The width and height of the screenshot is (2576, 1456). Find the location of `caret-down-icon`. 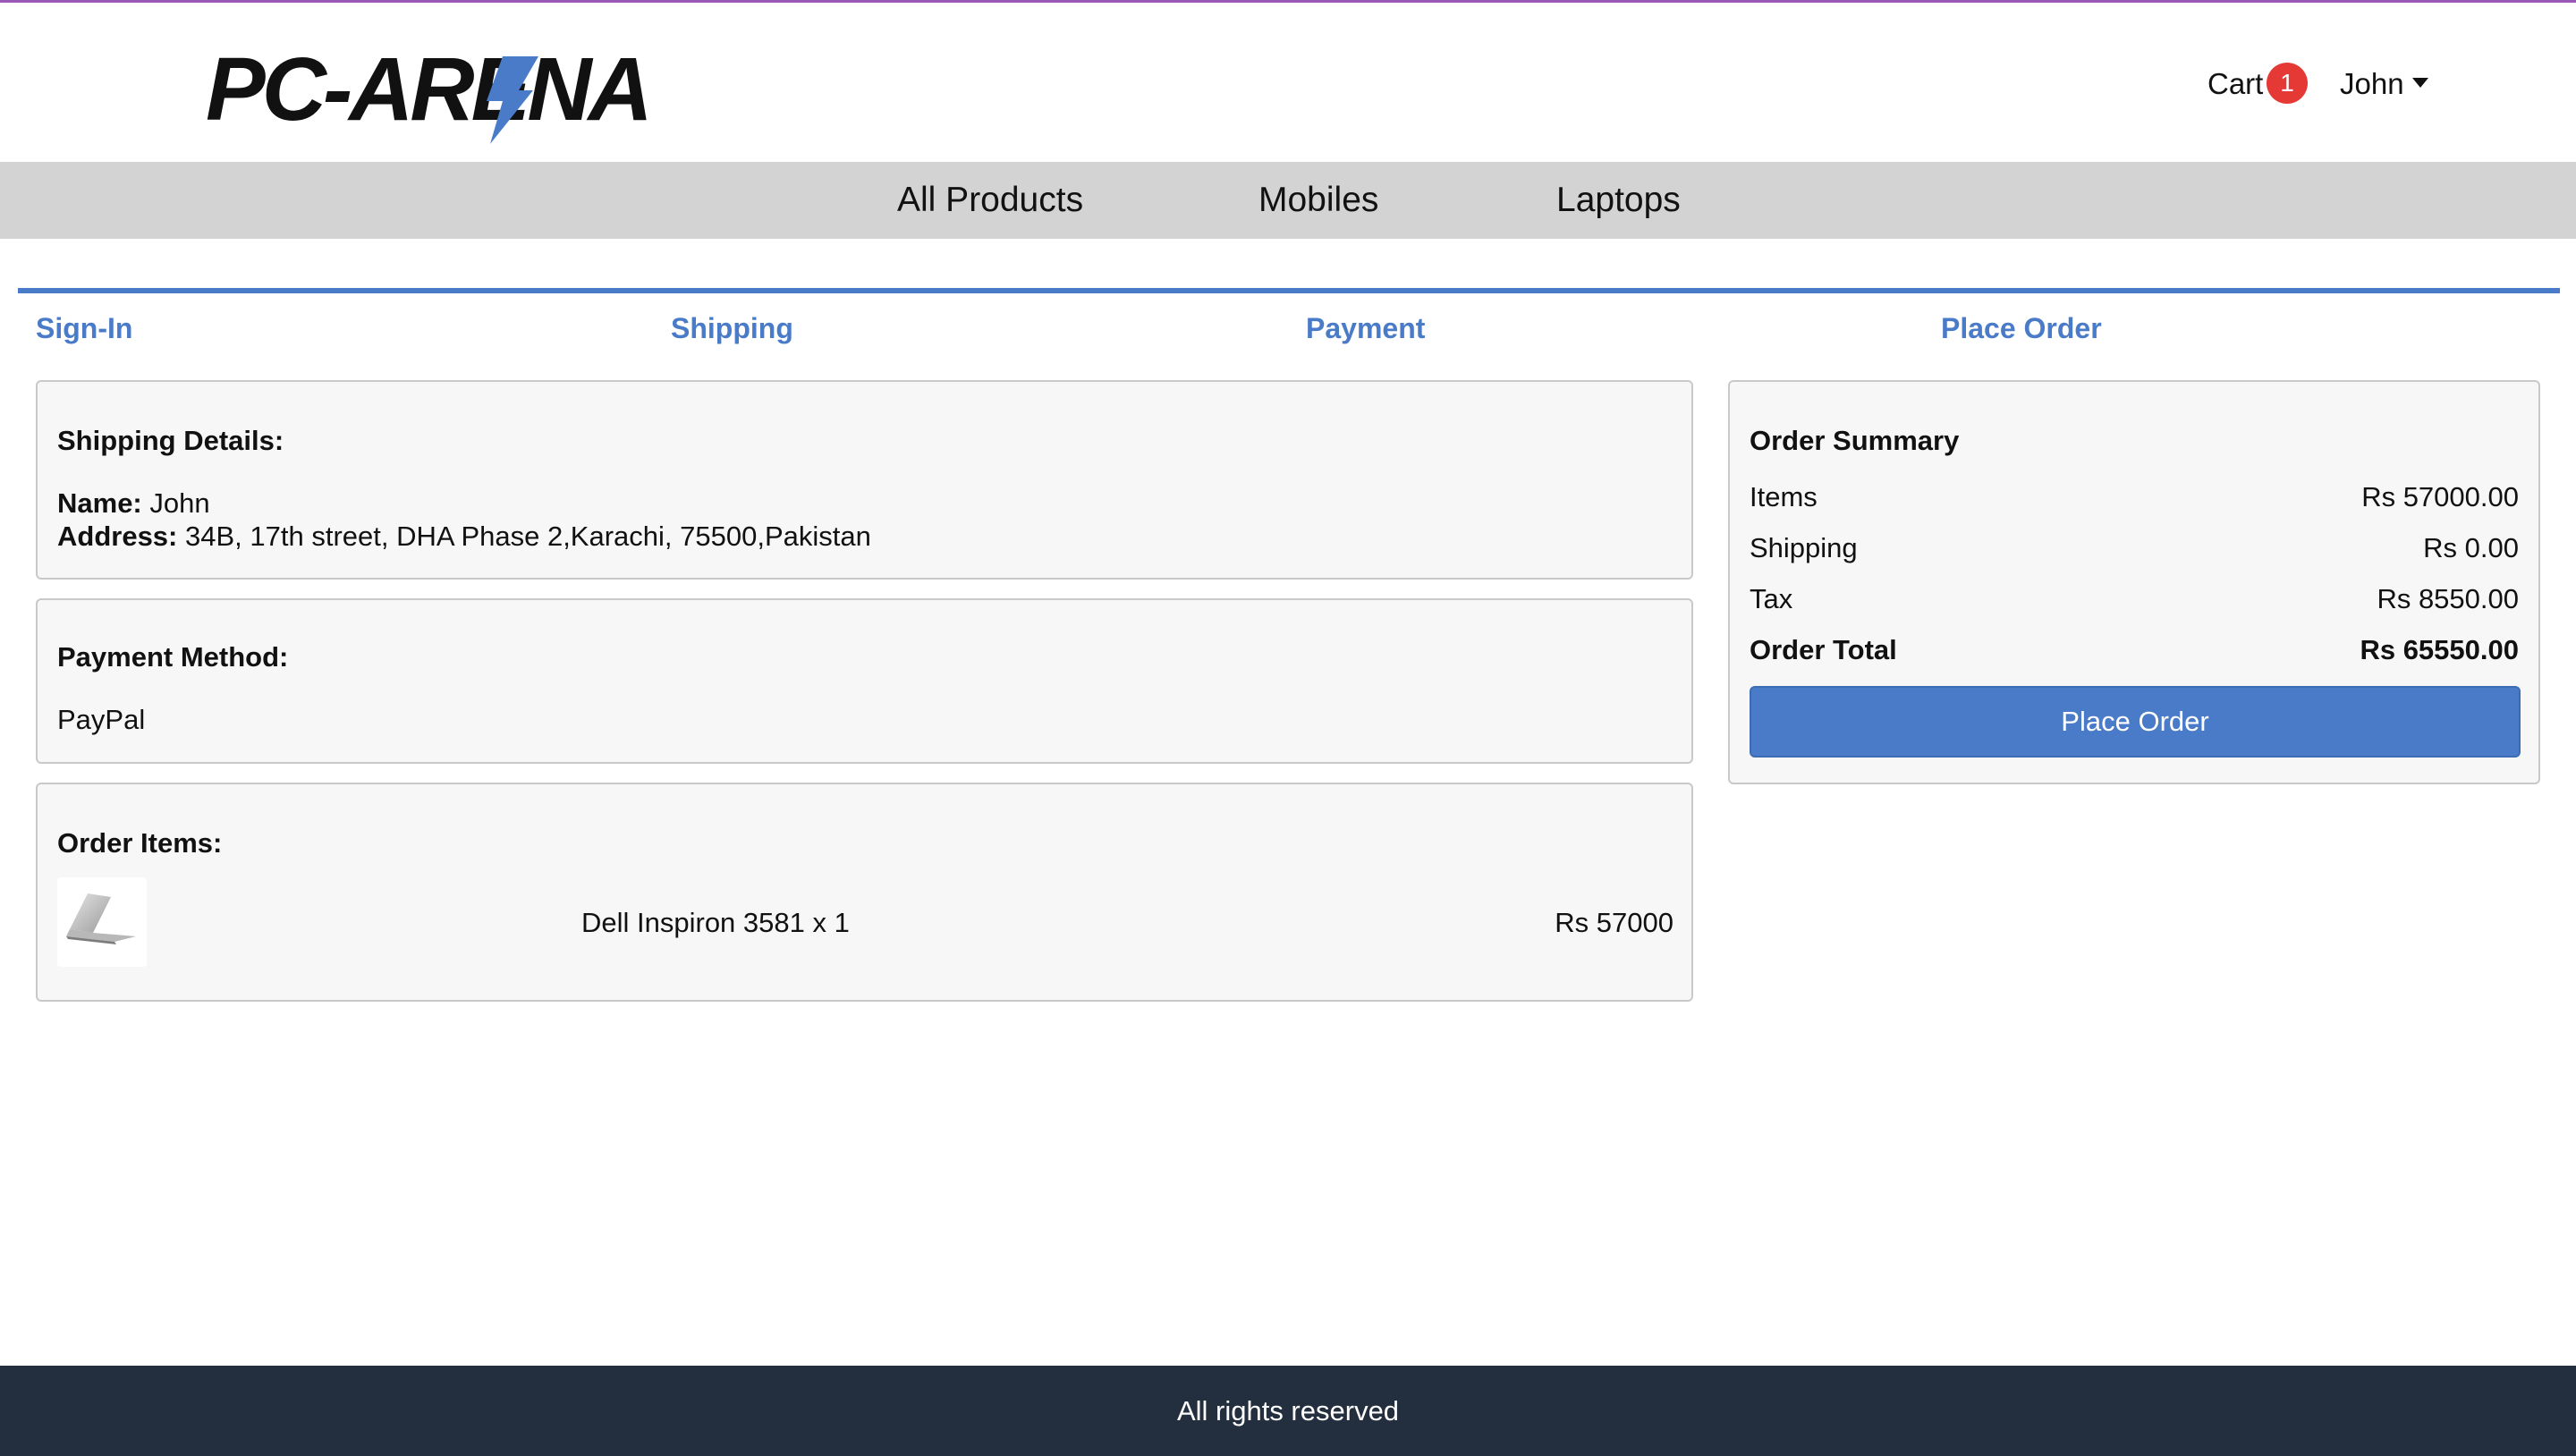

caret-down-icon is located at coordinates (2420, 83).